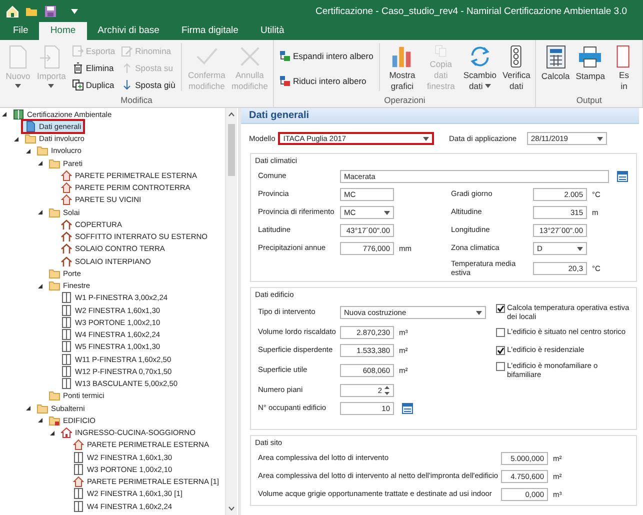  What do you see at coordinates (590, 57) in the screenshot?
I see `printer-icon` at bounding box center [590, 57].